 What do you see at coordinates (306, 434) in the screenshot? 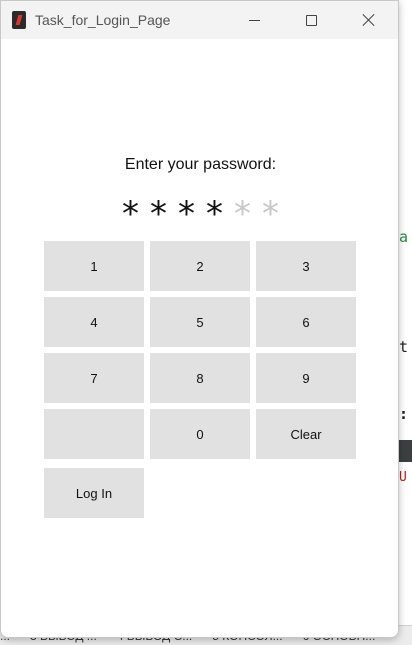
I see `clear-button: Clear` at bounding box center [306, 434].